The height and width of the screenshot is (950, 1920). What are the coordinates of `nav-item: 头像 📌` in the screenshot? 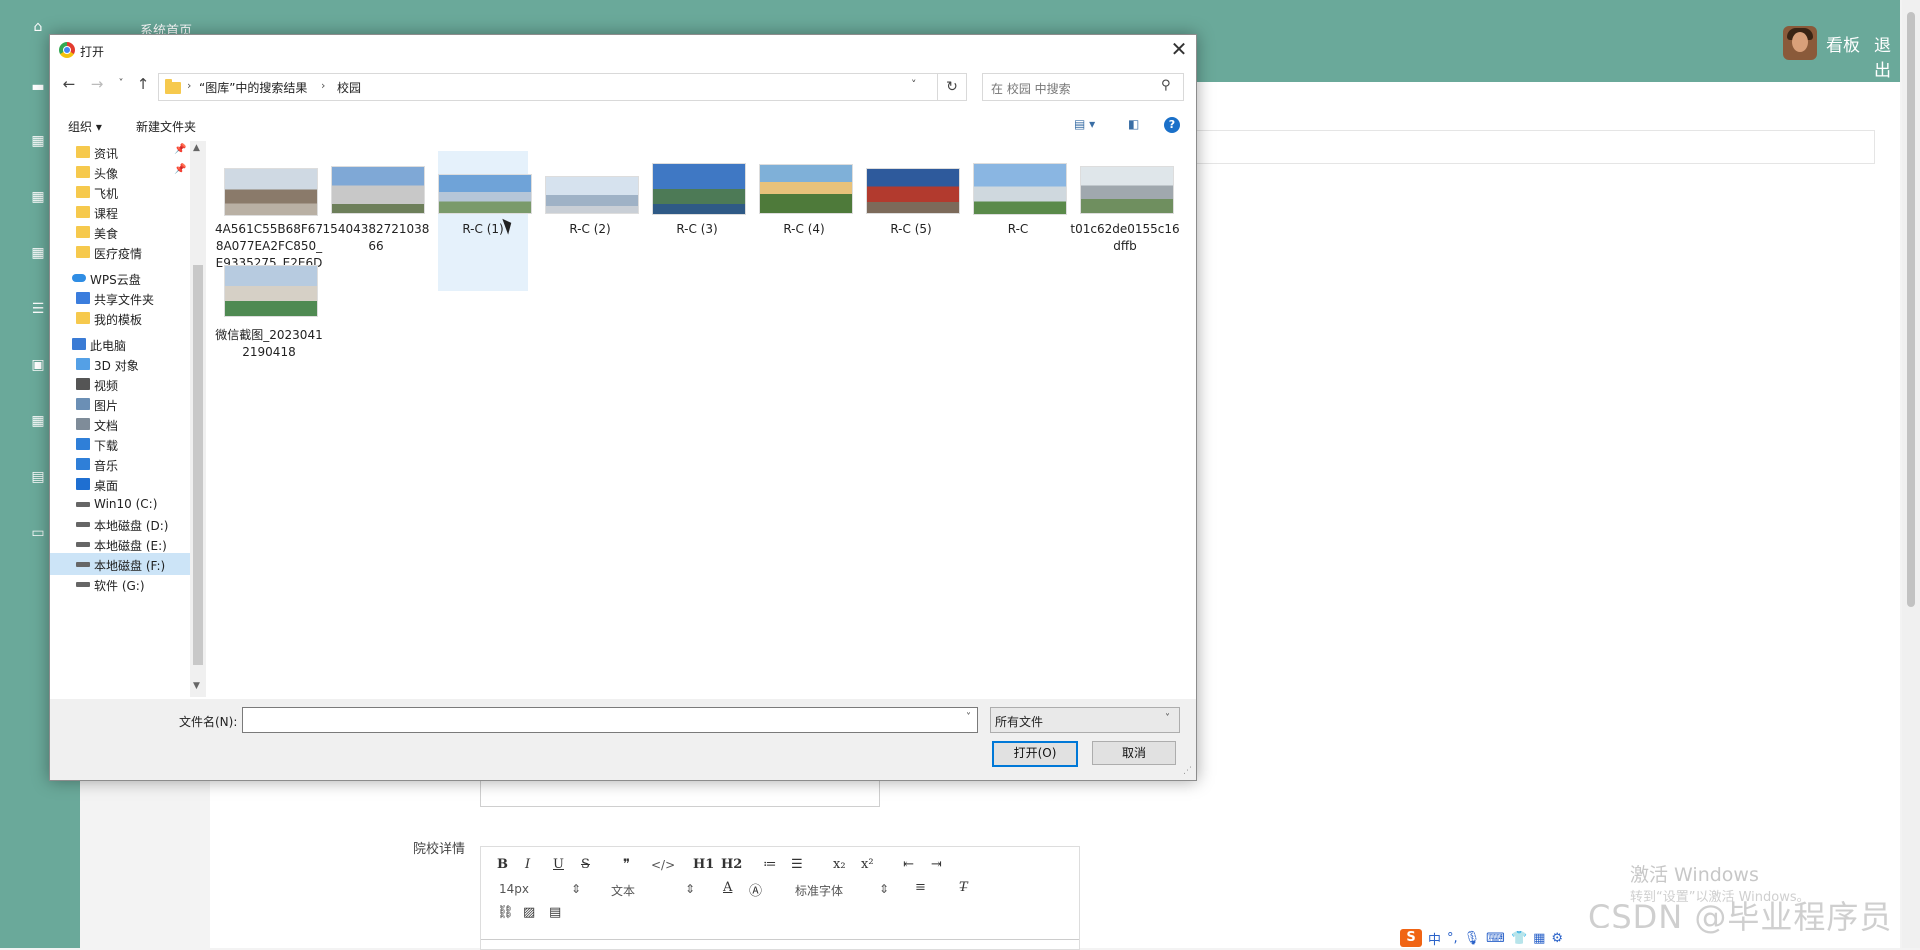 It's located at (120, 172).